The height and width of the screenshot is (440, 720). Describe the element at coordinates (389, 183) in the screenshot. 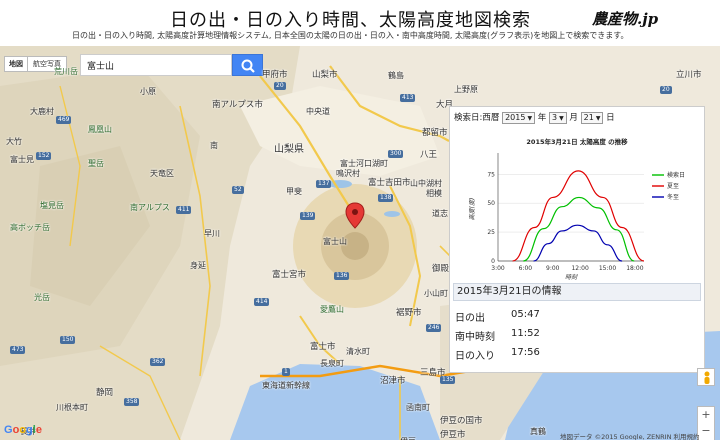

I see `place-label: 富士吉田市` at that location.